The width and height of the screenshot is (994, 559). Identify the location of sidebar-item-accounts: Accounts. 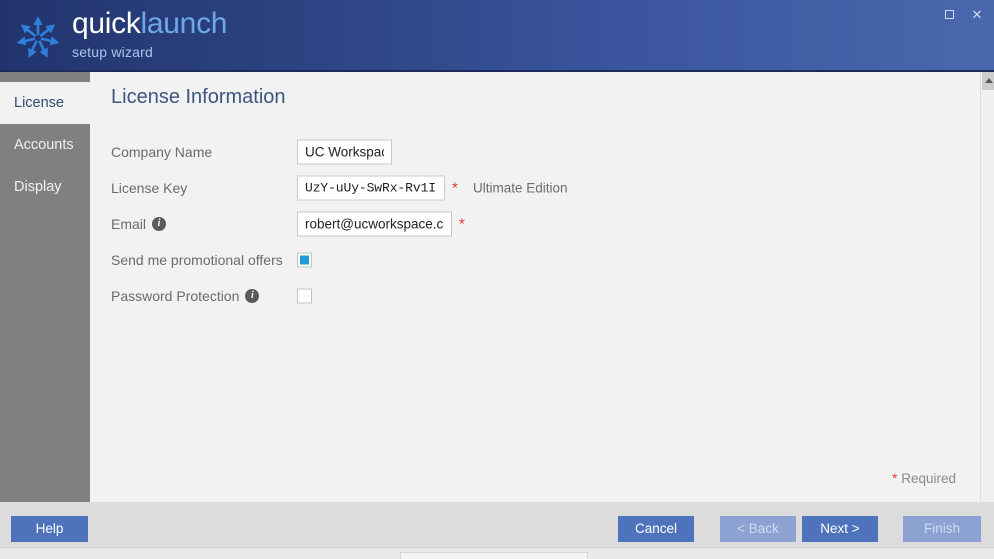
(45, 145).